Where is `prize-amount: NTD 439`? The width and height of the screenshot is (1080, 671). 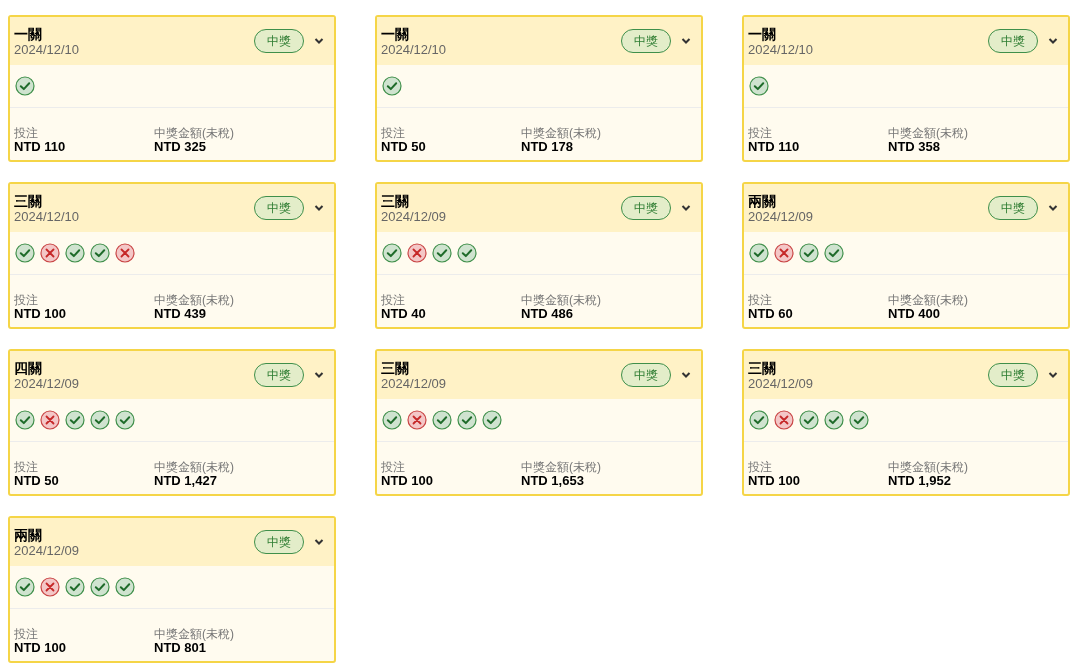
prize-amount: NTD 439 is located at coordinates (180, 314).